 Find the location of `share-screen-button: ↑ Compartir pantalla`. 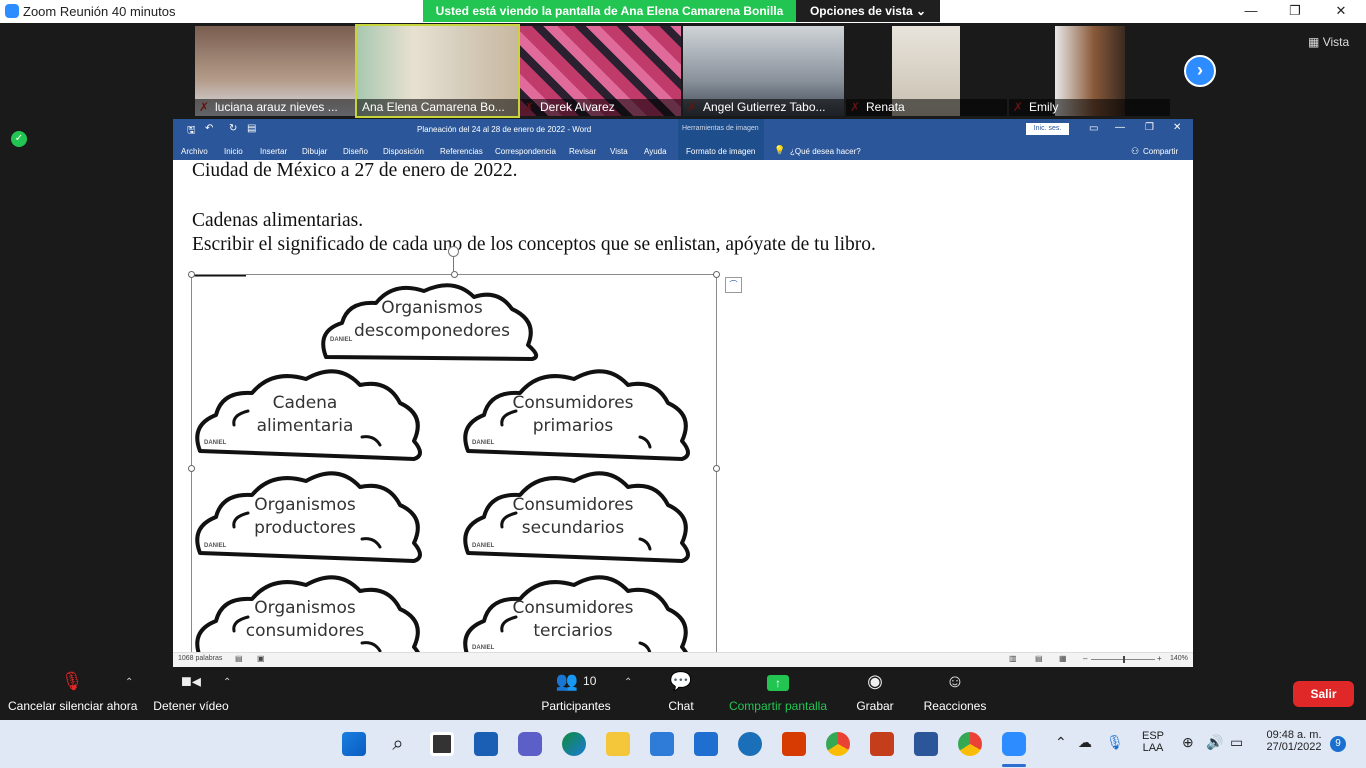

share-screen-button: ↑ Compartir pantalla is located at coordinates (778, 690).